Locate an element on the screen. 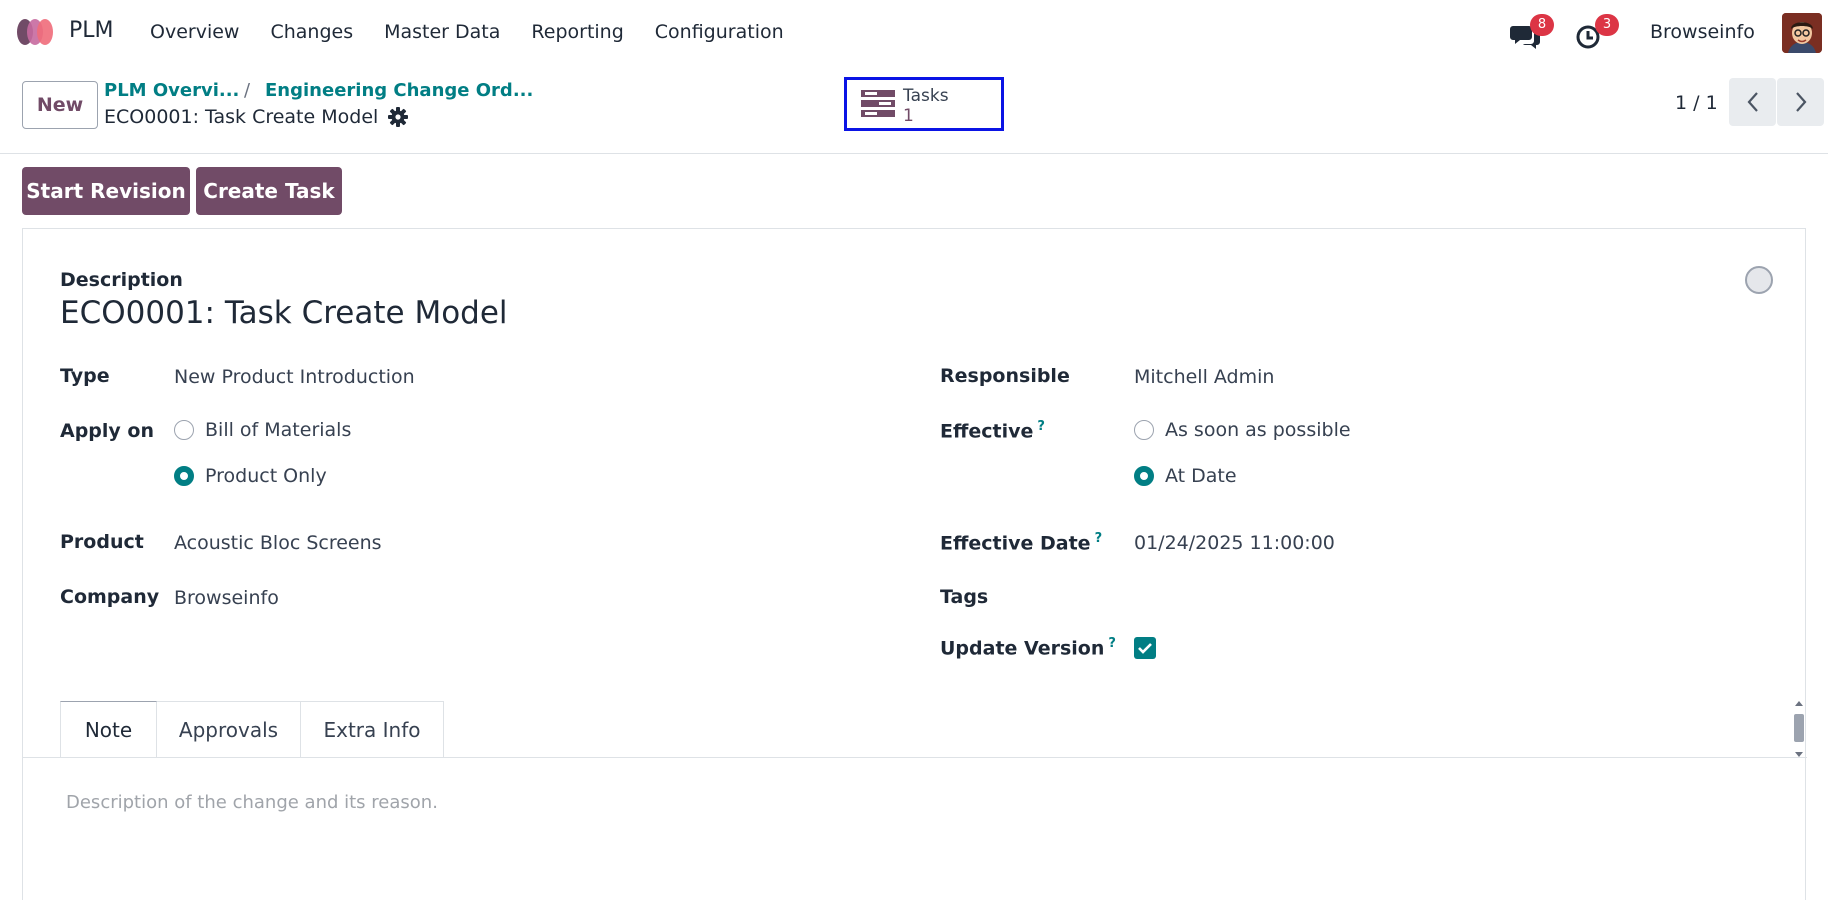  effective-label-text: Effective is located at coordinates (987, 431).